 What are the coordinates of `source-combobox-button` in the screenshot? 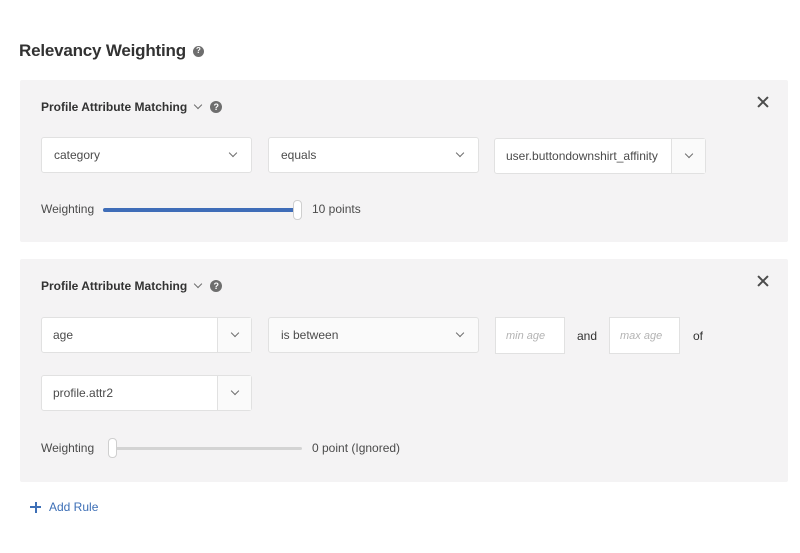 It's located at (234, 393).